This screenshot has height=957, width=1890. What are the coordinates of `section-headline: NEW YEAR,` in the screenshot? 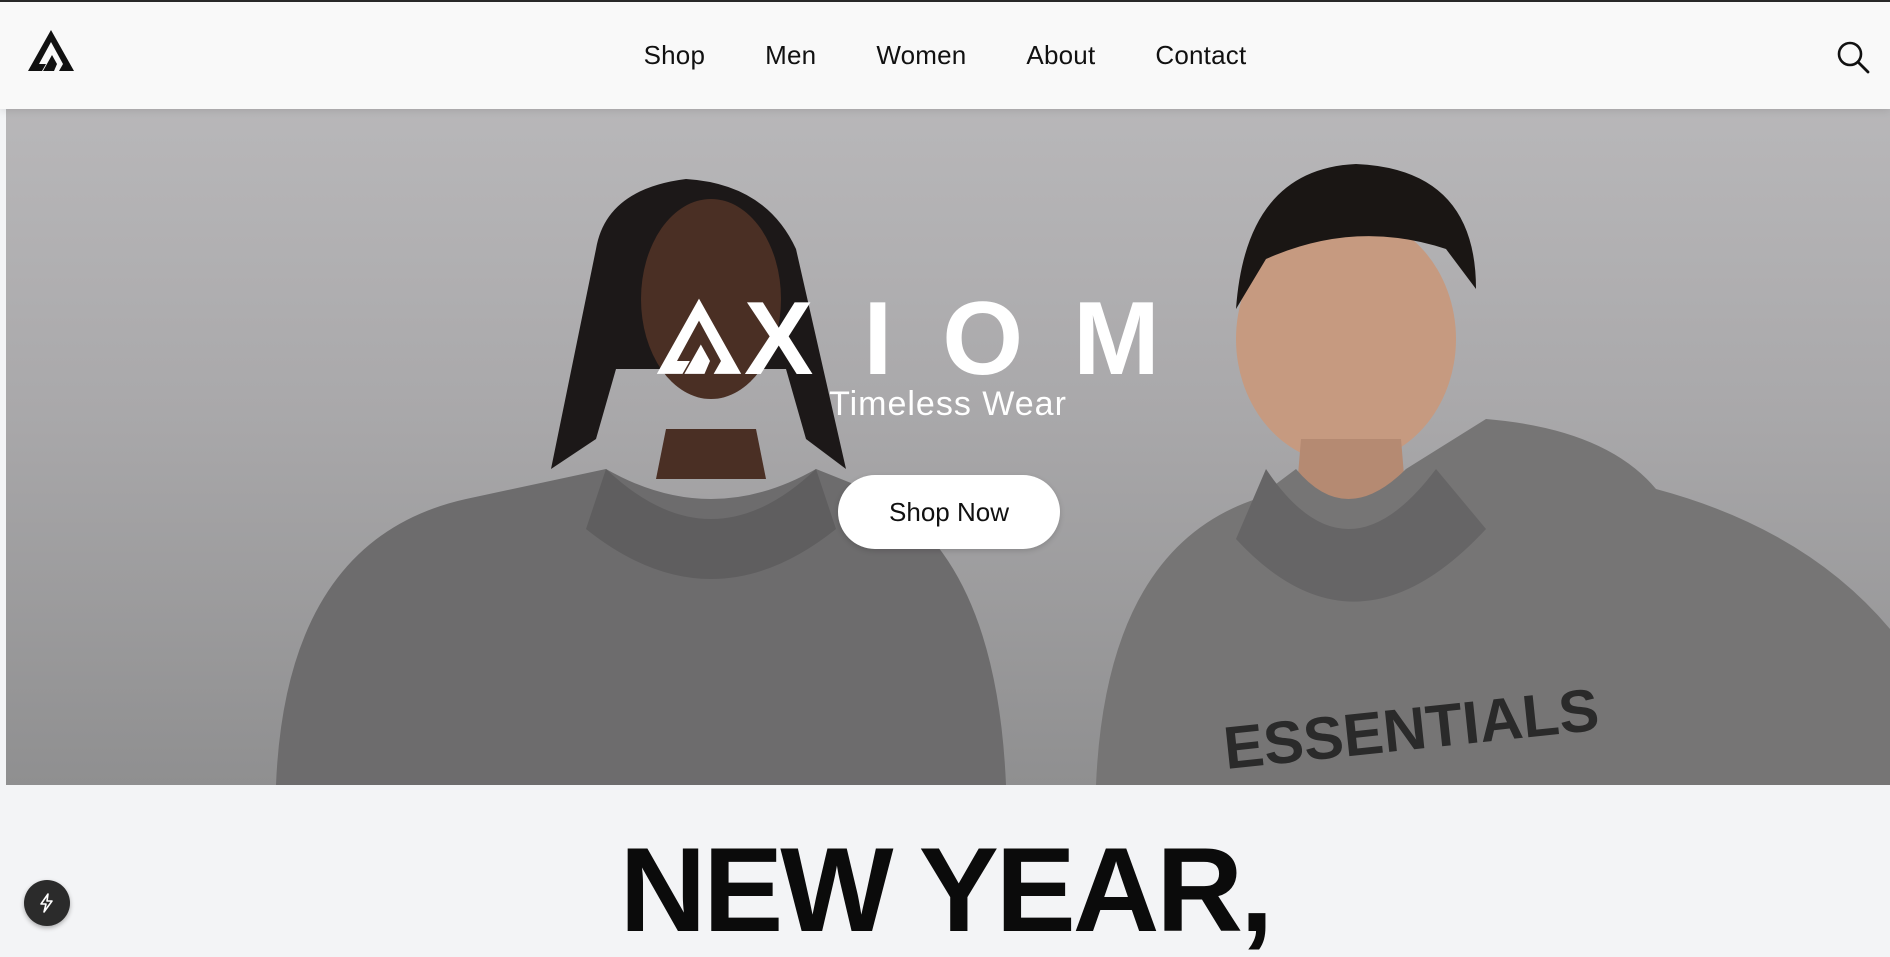 It's located at (946, 890).